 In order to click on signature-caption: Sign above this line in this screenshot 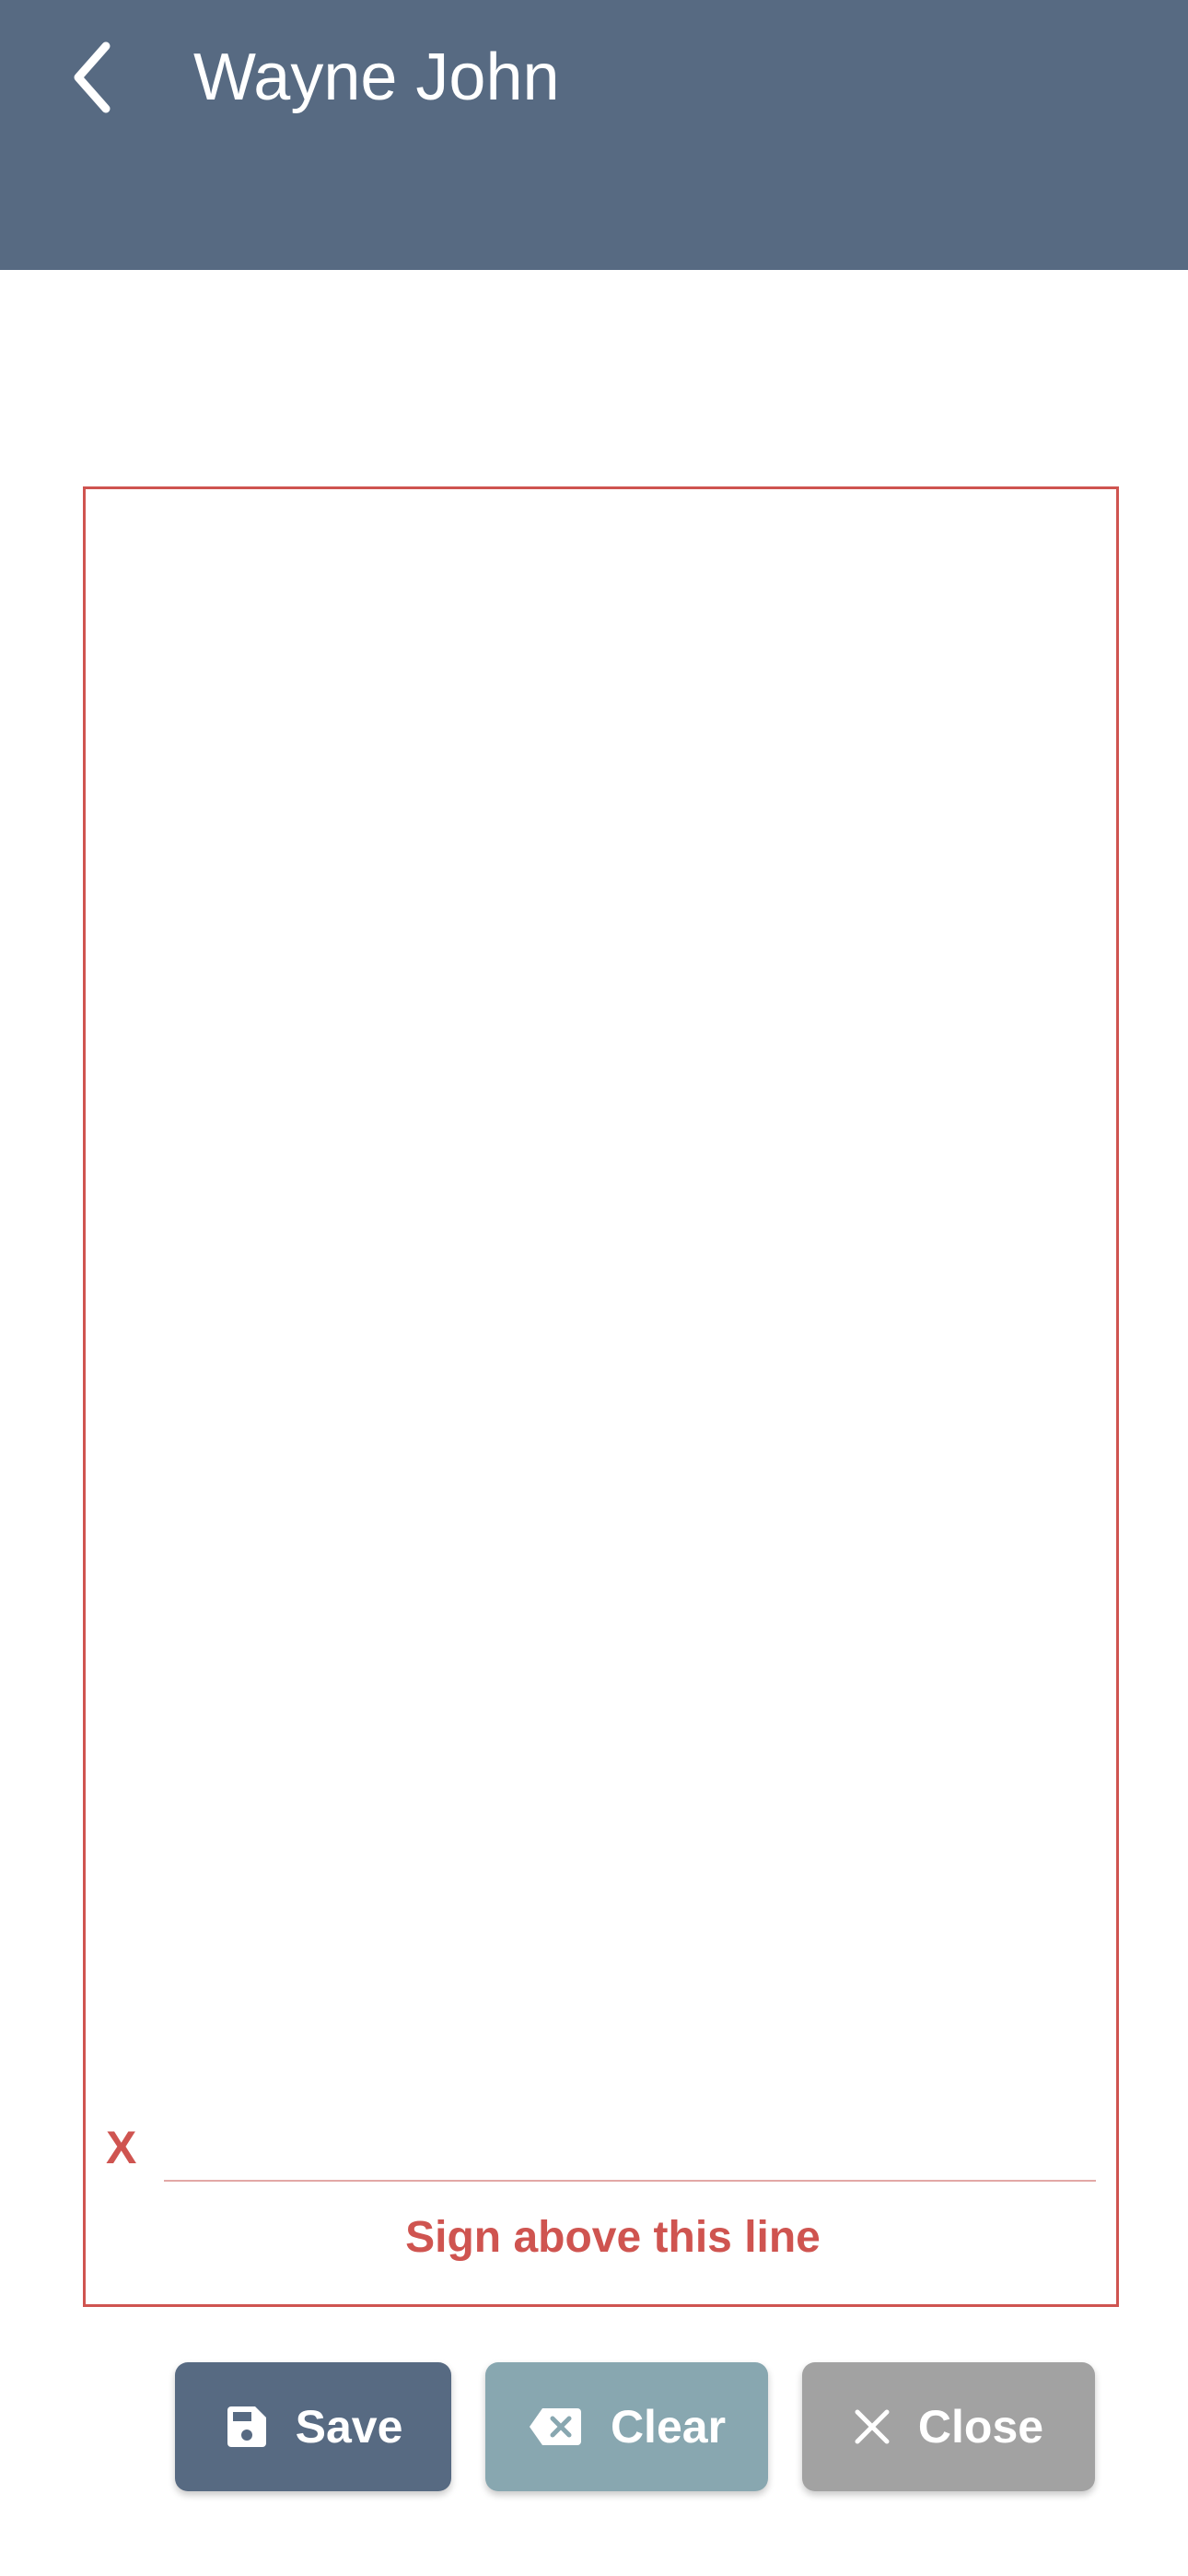, I will do `click(613, 2237)`.